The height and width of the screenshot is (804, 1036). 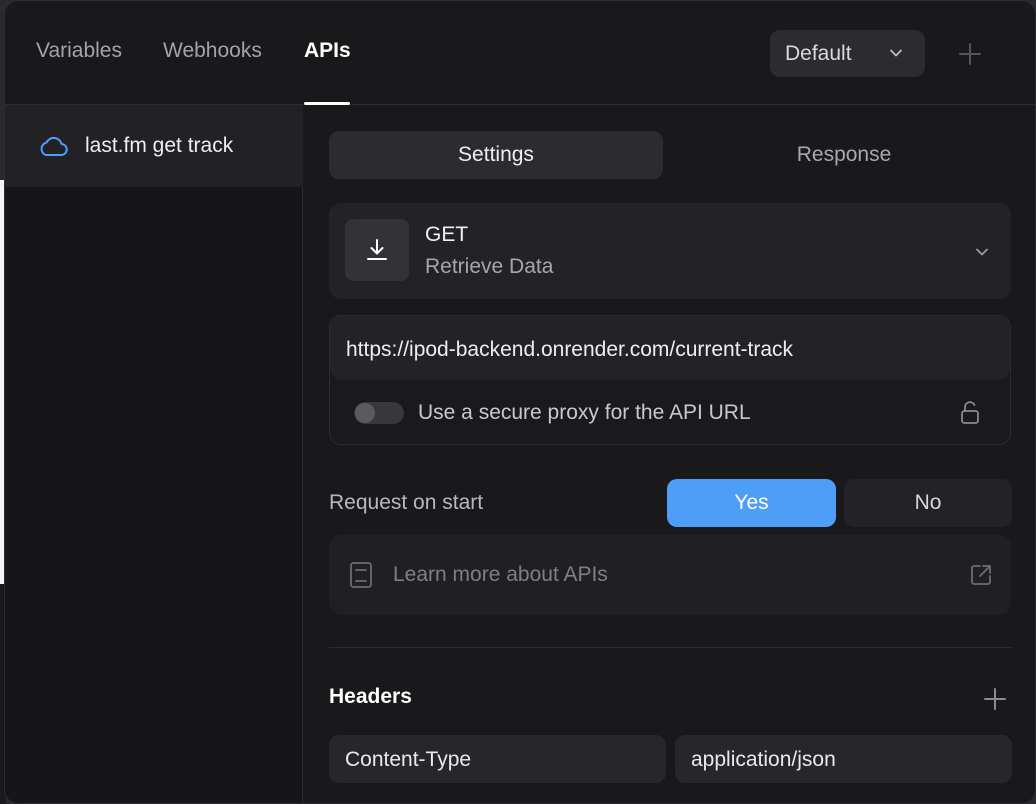 What do you see at coordinates (843, 759) in the screenshot?
I see `header-value-input: application/json` at bounding box center [843, 759].